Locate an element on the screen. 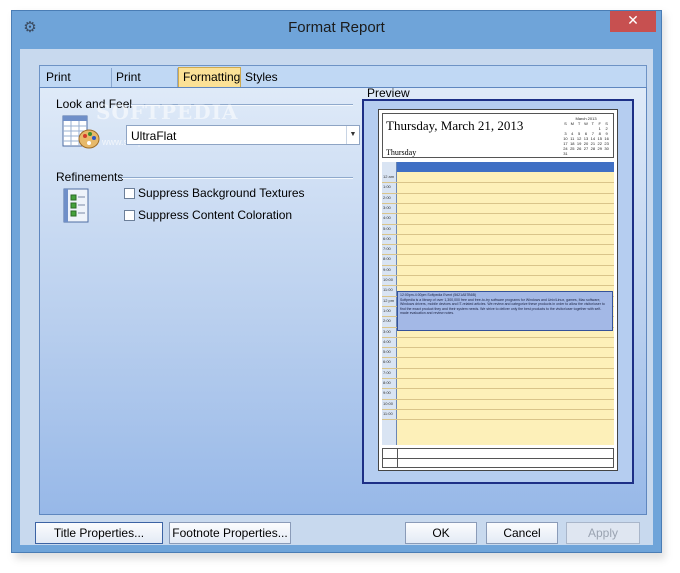  tab-styles: Styles is located at coordinates (261, 78).